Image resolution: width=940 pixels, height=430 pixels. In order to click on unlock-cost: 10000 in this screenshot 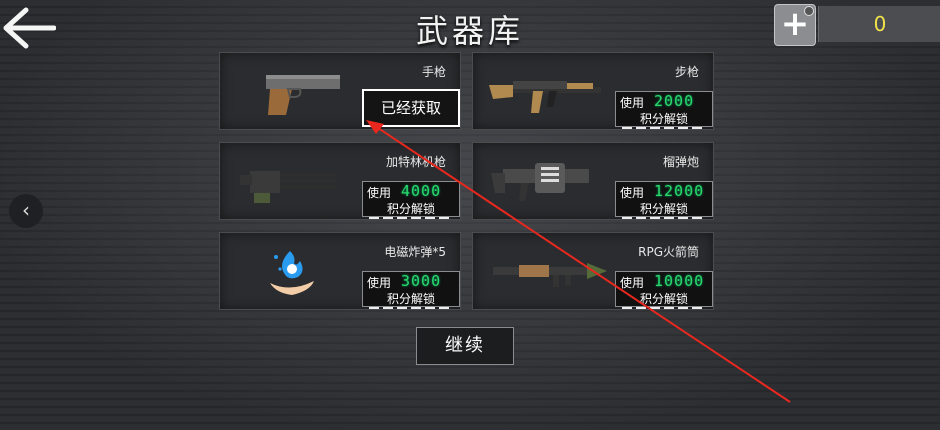, I will do `click(679, 281)`.